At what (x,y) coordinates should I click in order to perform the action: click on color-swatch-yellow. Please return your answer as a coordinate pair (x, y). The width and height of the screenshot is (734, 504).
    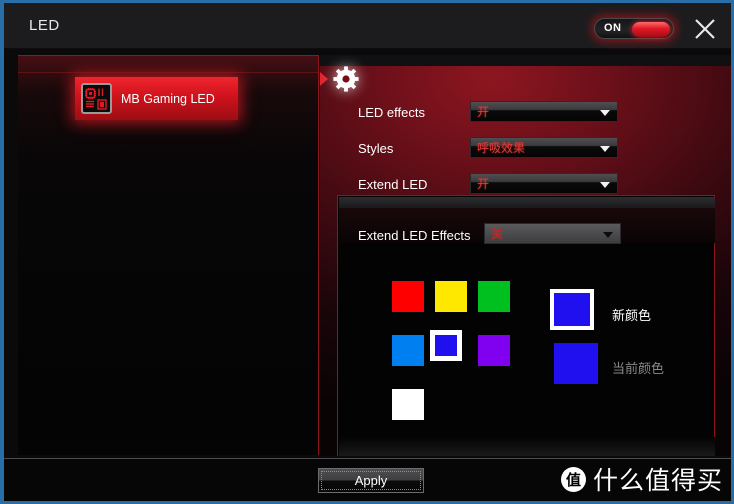
    Looking at the image, I should click on (451, 296).